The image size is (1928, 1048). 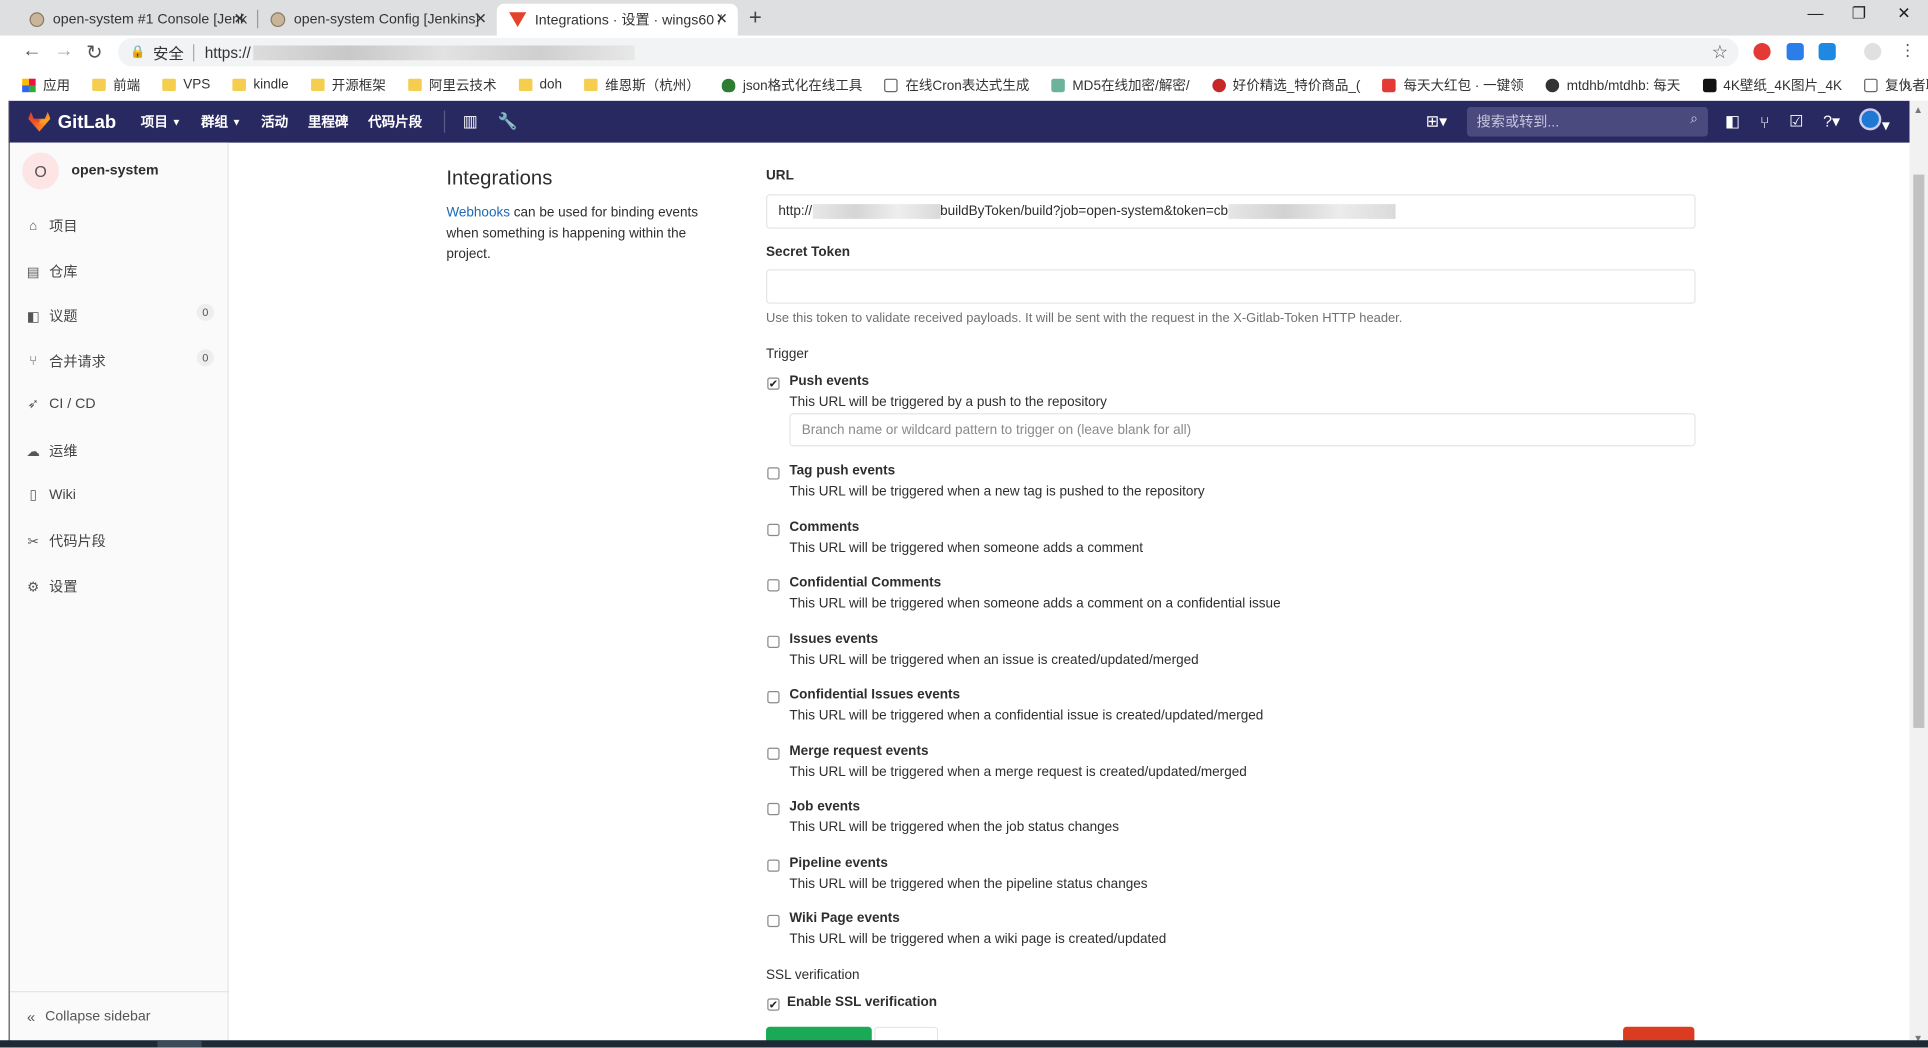 I want to click on bookmark: 复仇者联盟3：无限战, so click(x=1896, y=85).